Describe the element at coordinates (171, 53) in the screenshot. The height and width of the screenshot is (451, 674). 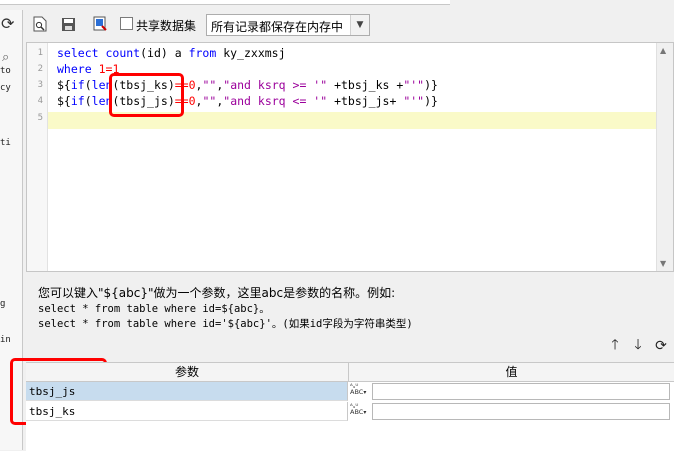
I see `code-line: select count(id) a from ky_zxxmsj` at that location.